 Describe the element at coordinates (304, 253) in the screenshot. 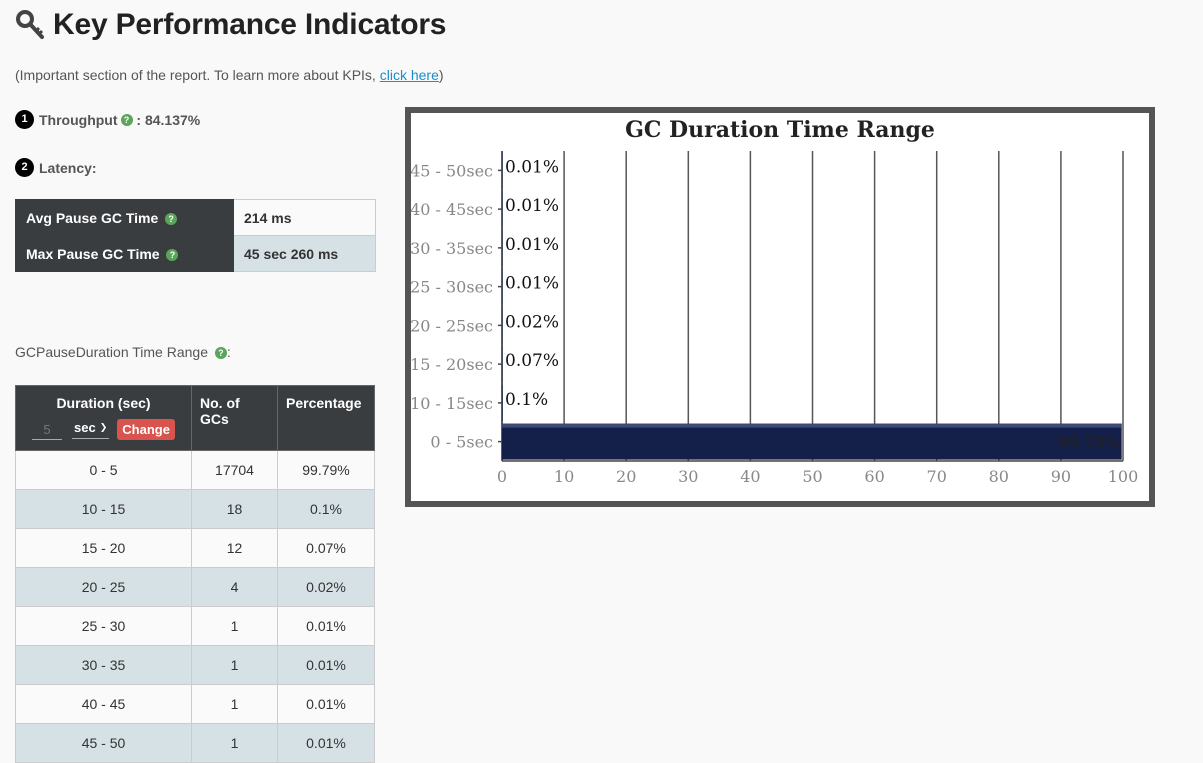

I see `max-pause-value: 45 sec 260 ms` at that location.